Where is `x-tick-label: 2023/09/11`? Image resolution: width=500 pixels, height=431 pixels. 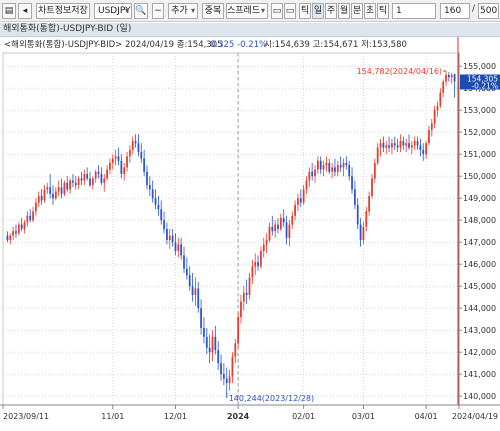 x-tick-label: 2023/09/11 is located at coordinates (26, 416).